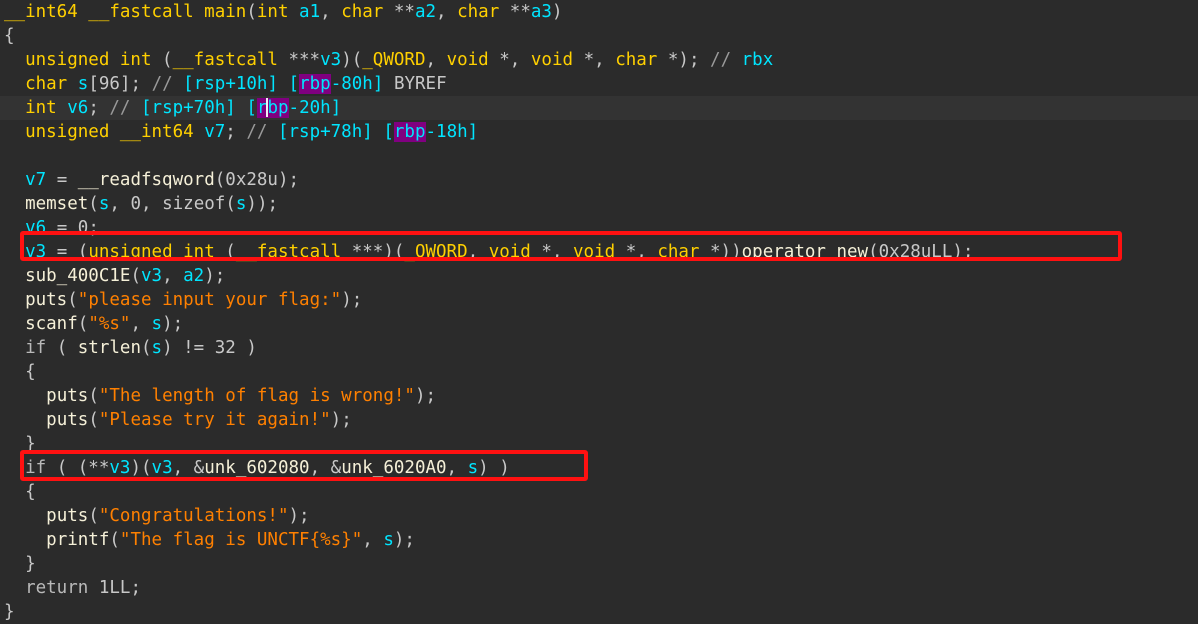 The image size is (1198, 624). Describe the element at coordinates (599, 420) in the screenshot. I see `code-line: puts("Please try it again!");` at that location.